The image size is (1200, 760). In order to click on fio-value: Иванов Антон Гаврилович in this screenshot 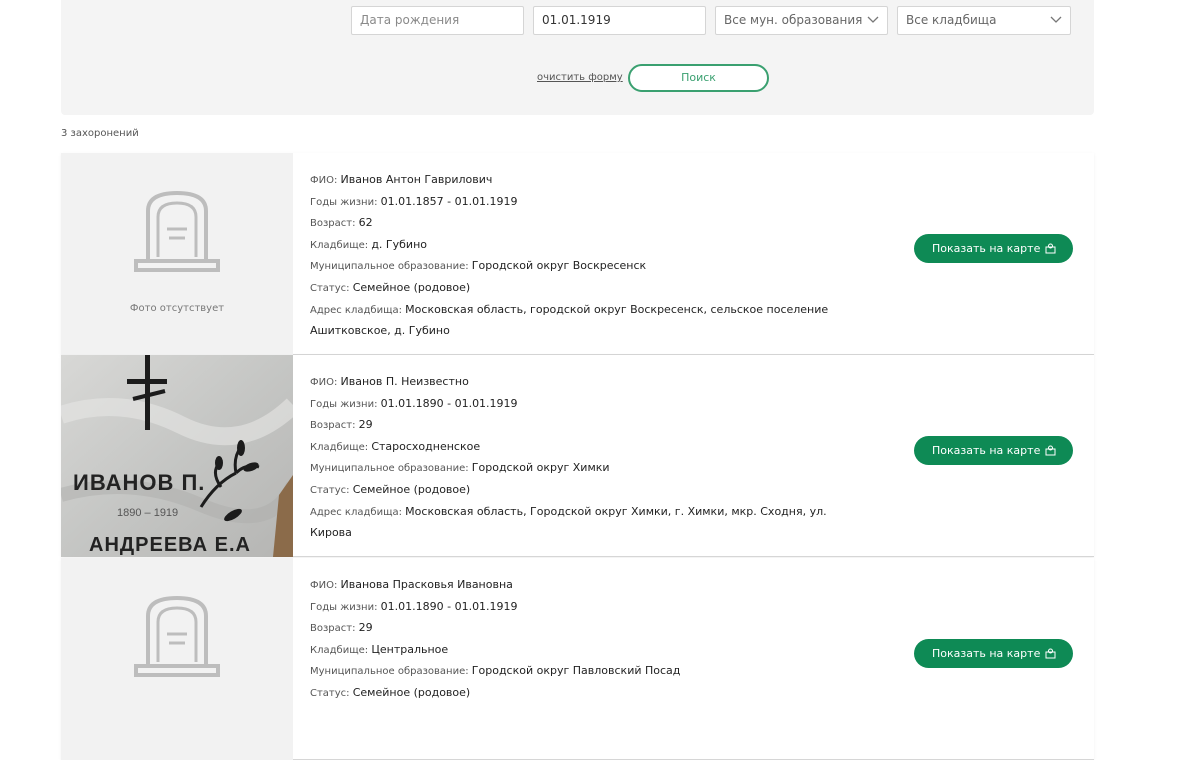, I will do `click(416, 179)`.